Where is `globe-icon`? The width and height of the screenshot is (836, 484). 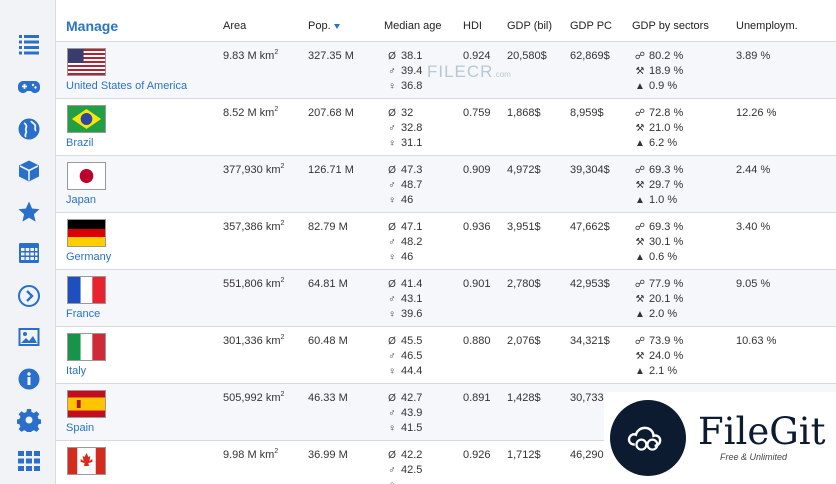
globe-icon is located at coordinates (29, 129).